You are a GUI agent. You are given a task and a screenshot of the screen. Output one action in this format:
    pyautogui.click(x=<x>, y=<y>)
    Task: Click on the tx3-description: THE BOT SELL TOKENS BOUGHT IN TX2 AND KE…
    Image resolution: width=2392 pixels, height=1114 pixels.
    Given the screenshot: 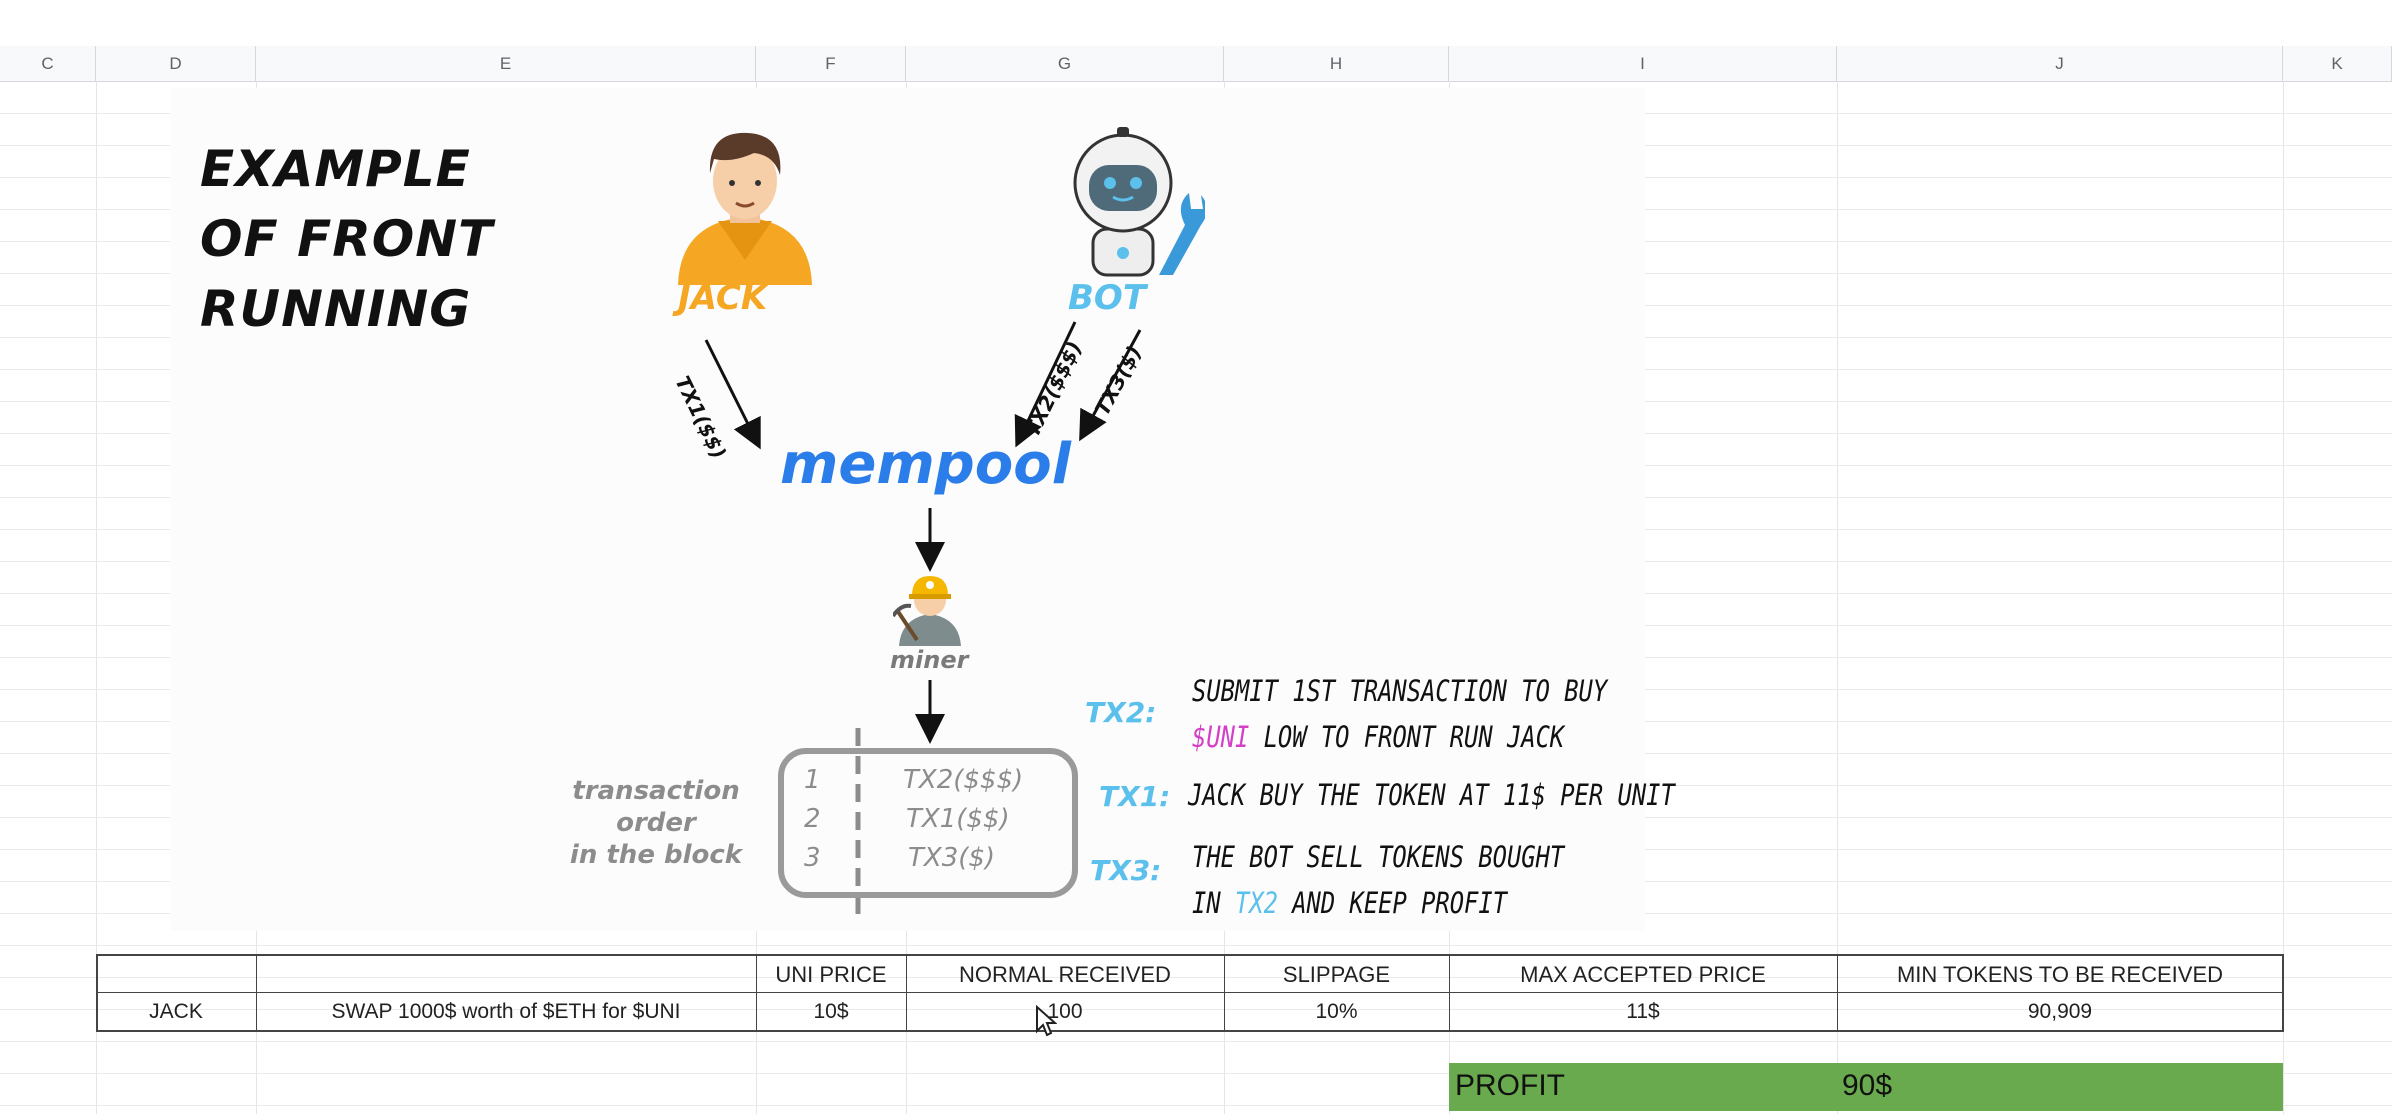 What is the action you would take?
    pyautogui.click(x=1378, y=880)
    